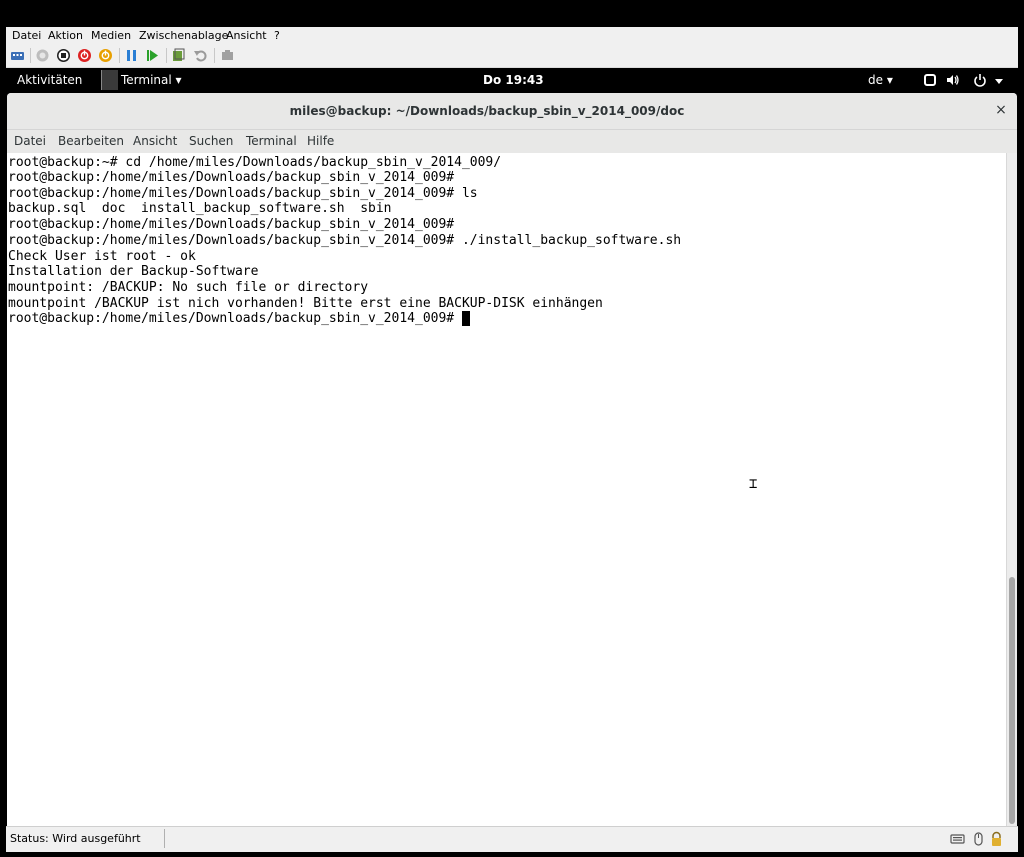 The height and width of the screenshot is (857, 1024). What do you see at coordinates (178, 55) in the screenshot?
I see `checkpoint-icon` at bounding box center [178, 55].